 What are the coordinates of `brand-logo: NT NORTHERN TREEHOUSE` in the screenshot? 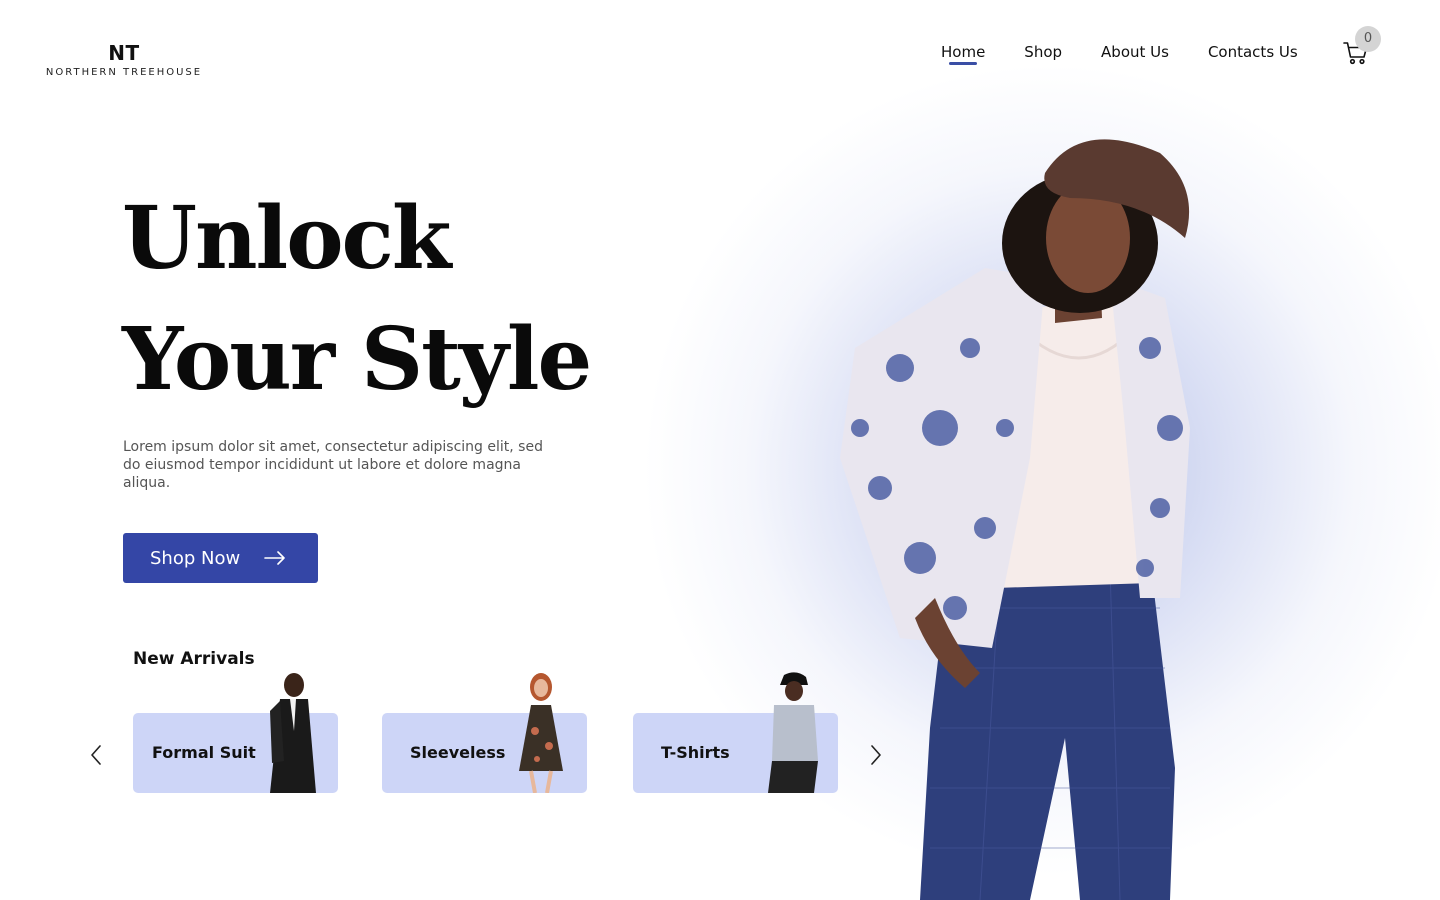 It's located at (124, 60).